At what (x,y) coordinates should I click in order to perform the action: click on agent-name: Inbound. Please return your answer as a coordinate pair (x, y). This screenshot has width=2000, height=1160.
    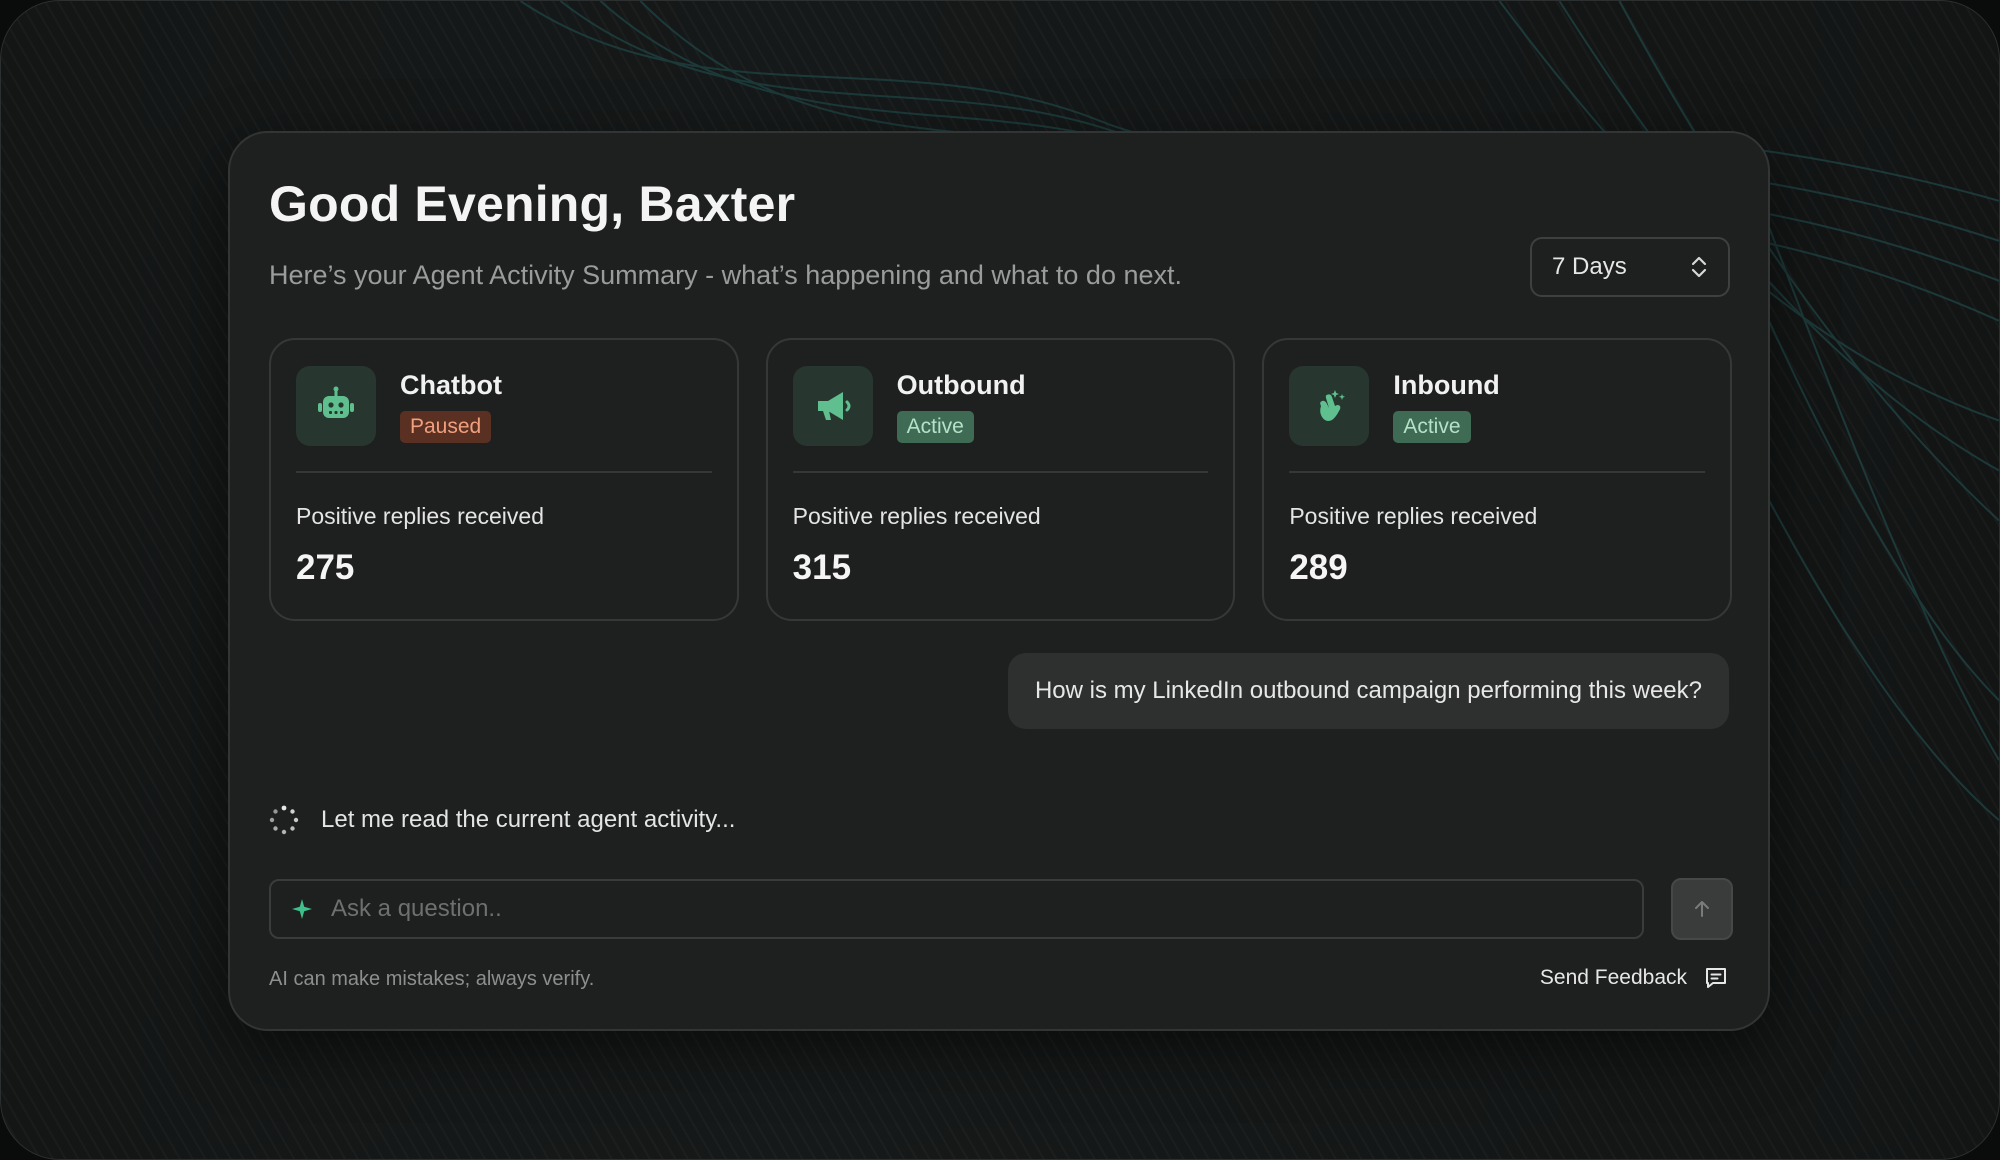
    Looking at the image, I should click on (1446, 385).